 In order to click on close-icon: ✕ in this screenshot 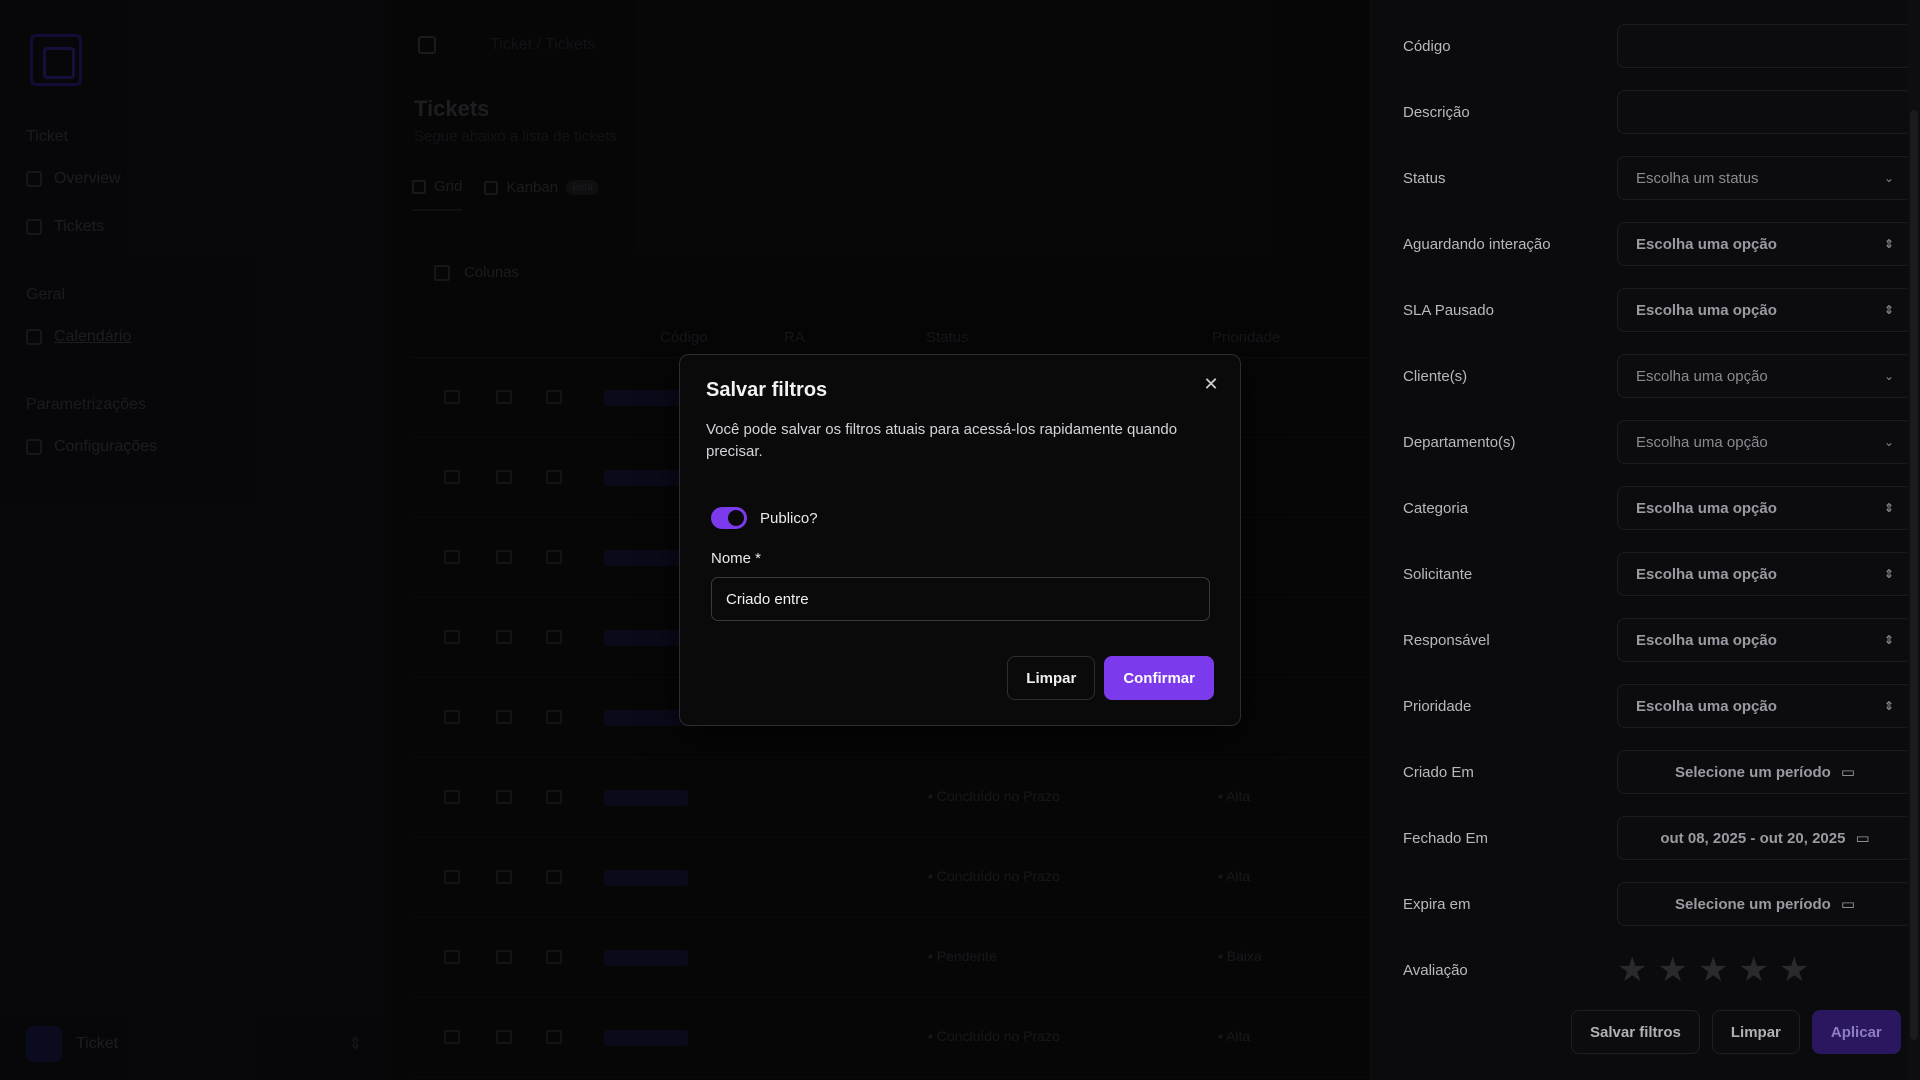, I will do `click(1211, 384)`.